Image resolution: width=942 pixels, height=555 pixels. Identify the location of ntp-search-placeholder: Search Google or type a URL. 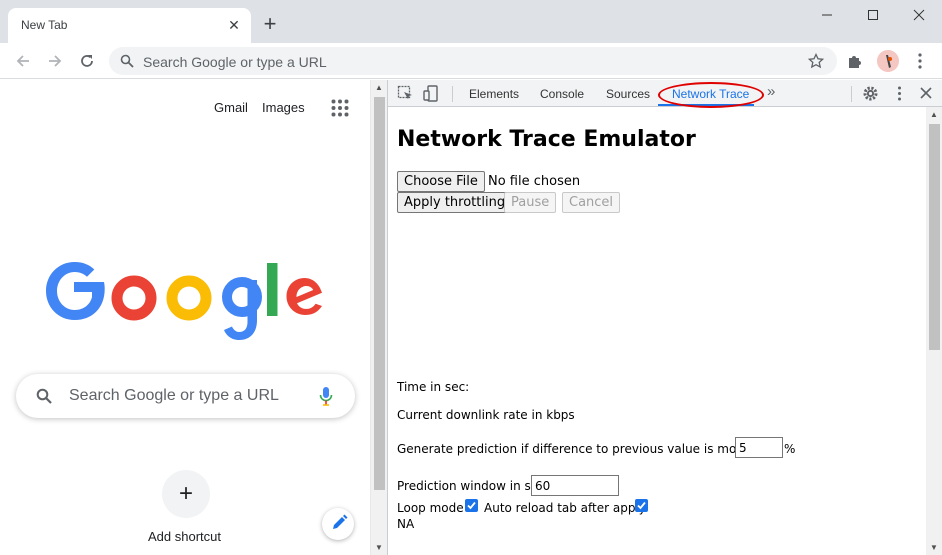
(174, 395).